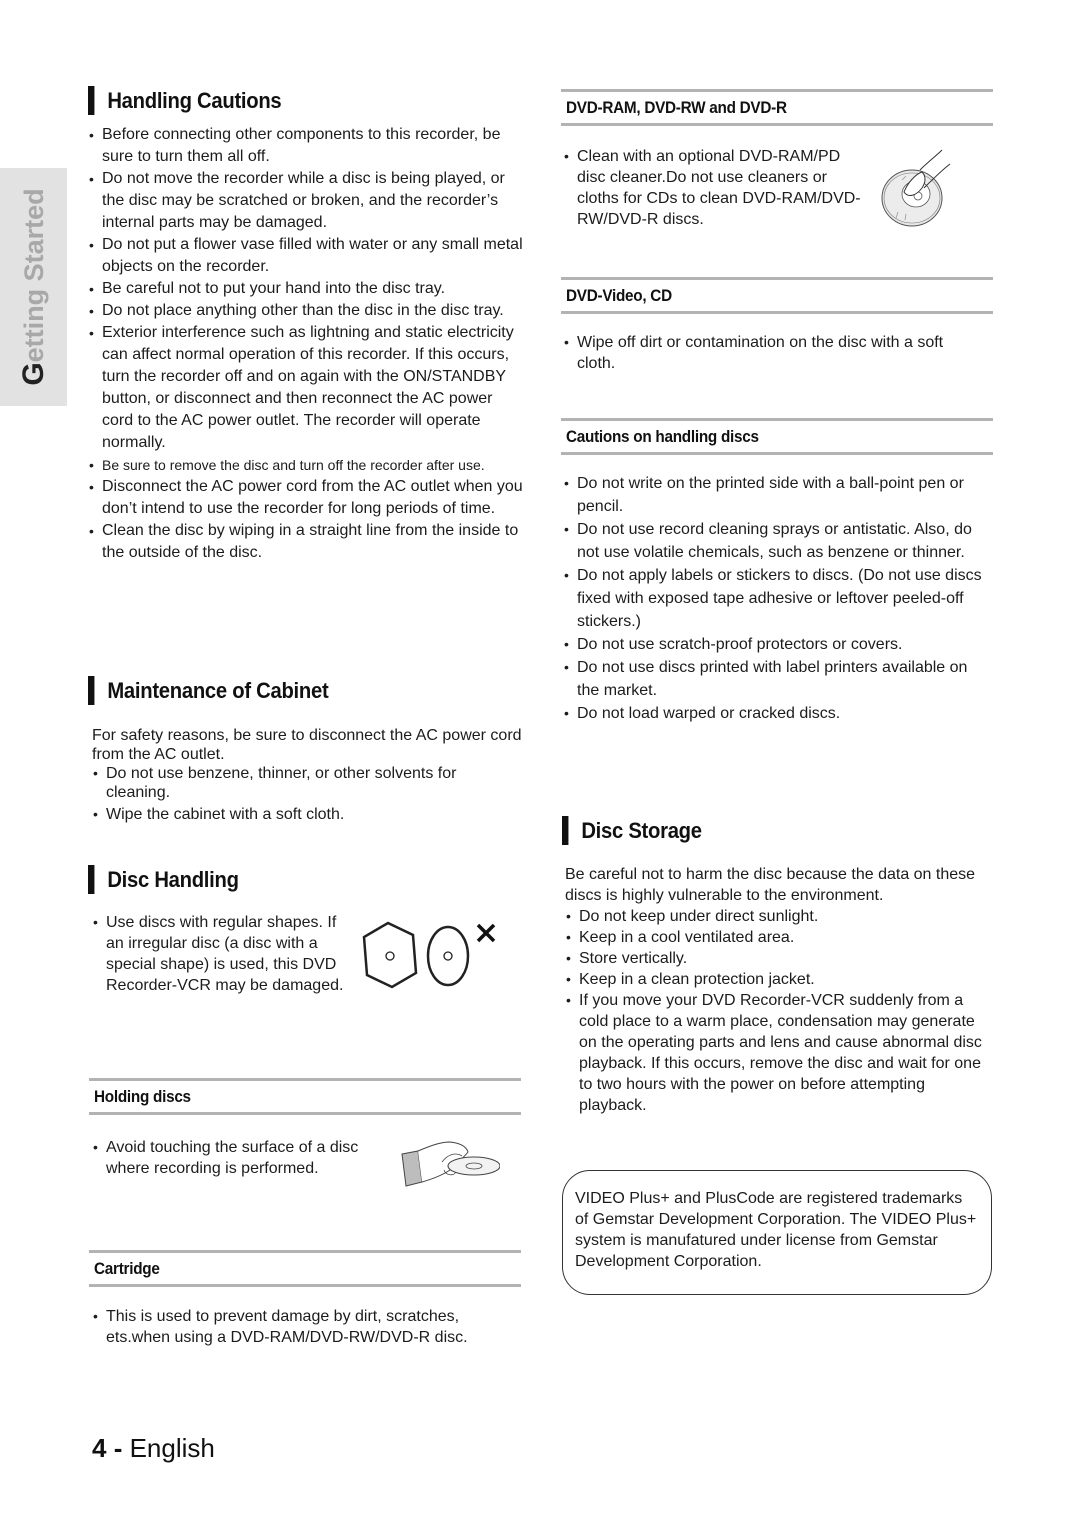 Image resolution: width=1080 pixels, height=1526 pixels. What do you see at coordinates (218, 690) in the screenshot?
I see `maintenance-heading: Maintenance of Cabinet` at bounding box center [218, 690].